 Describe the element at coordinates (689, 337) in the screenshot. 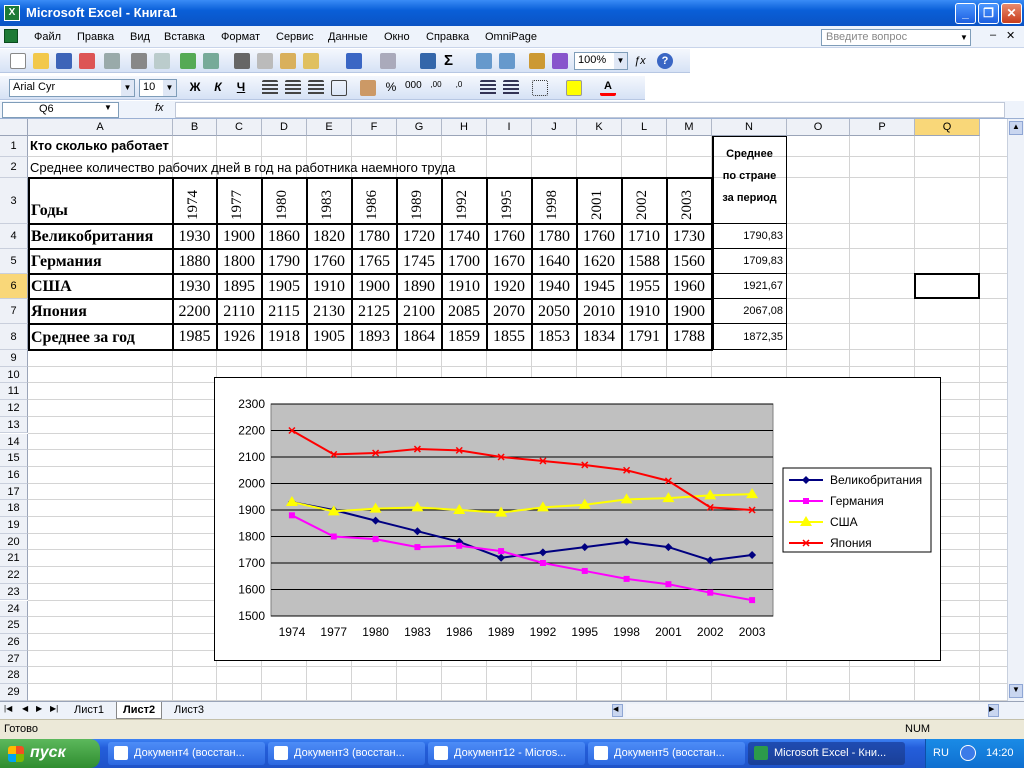

I see `cell-value: 1788` at that location.